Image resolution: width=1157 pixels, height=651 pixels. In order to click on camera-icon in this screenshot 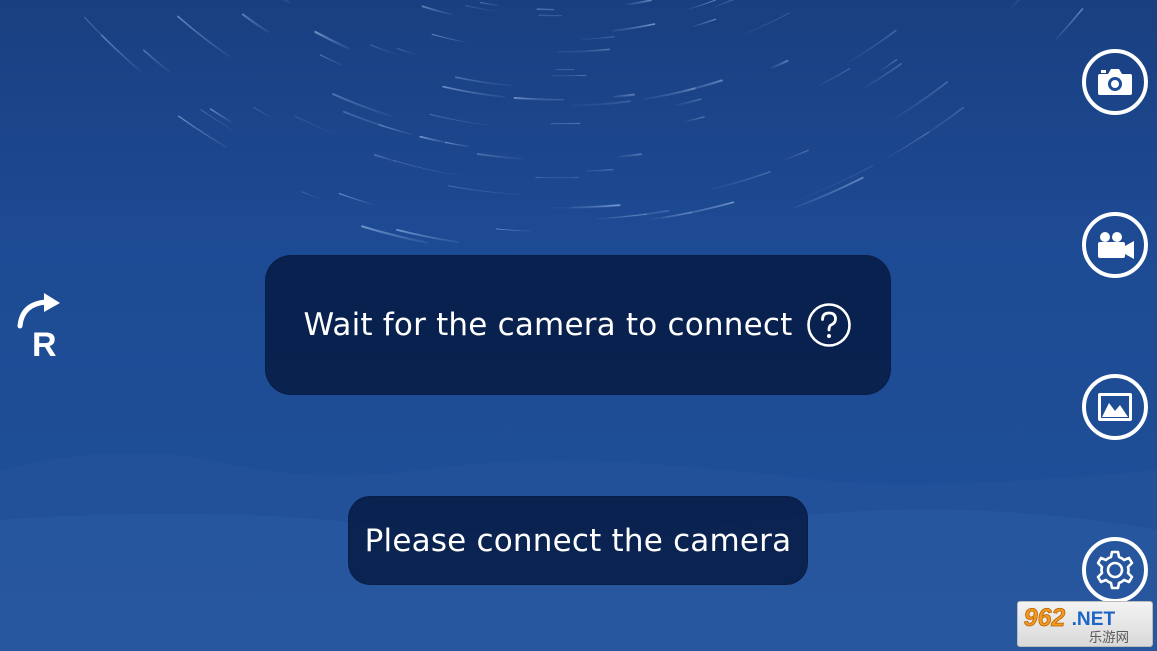, I will do `click(1115, 82)`.